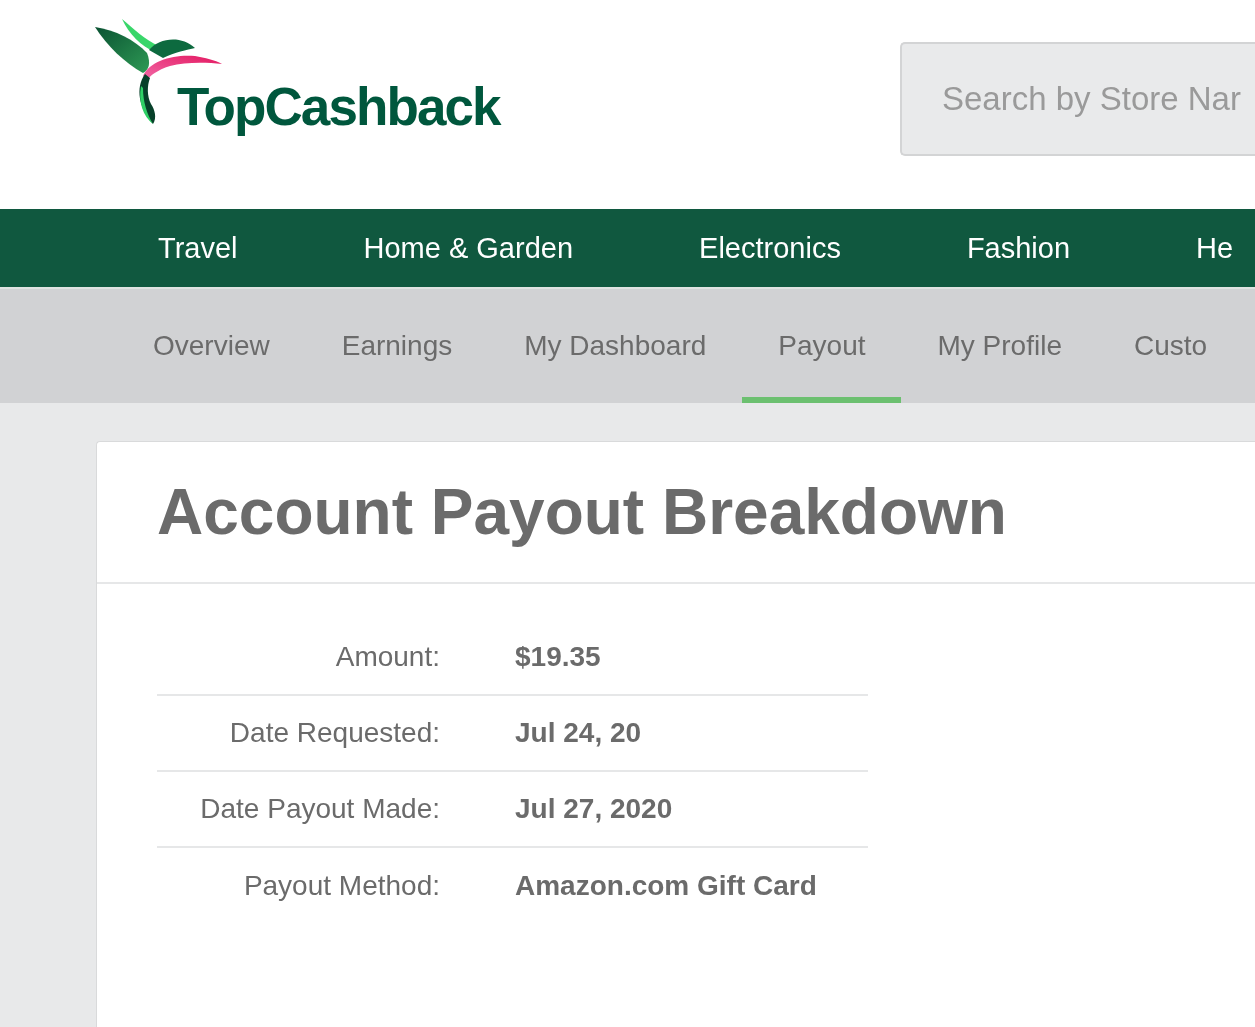 This screenshot has width=1255, height=1027. What do you see at coordinates (320, 809) in the screenshot?
I see `field-label: Date Payout Made:` at bounding box center [320, 809].